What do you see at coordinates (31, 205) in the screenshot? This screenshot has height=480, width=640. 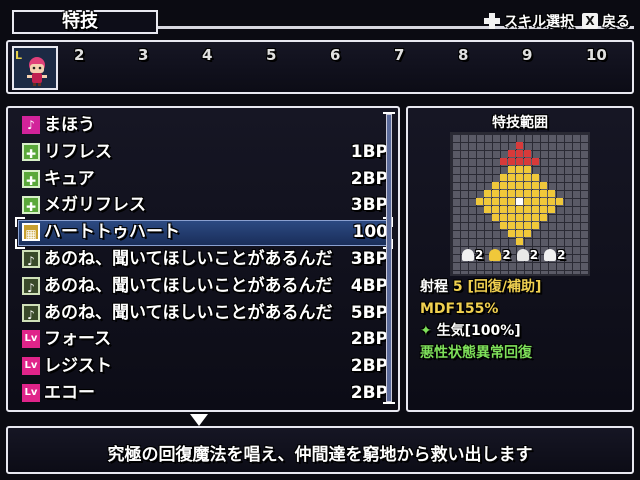 I see `heal-cross-icon: ✚` at bounding box center [31, 205].